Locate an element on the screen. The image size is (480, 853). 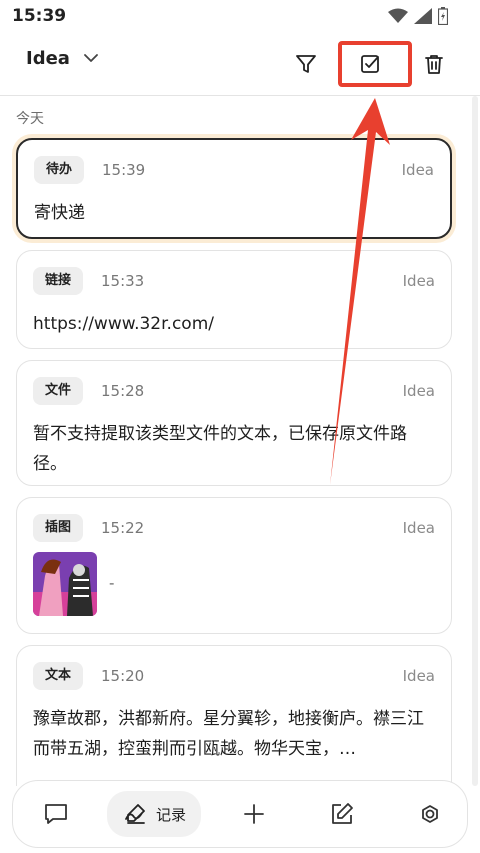
page-title: Idea is located at coordinates (48, 58).